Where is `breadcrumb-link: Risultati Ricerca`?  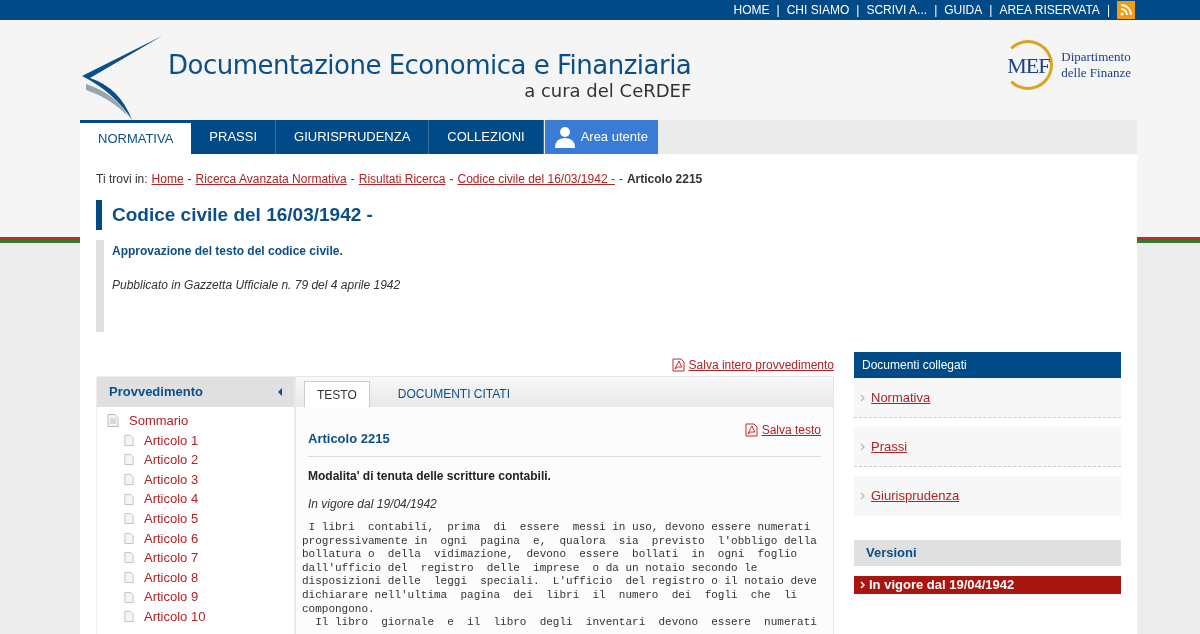
breadcrumb-link: Risultati Ricerca is located at coordinates (402, 179).